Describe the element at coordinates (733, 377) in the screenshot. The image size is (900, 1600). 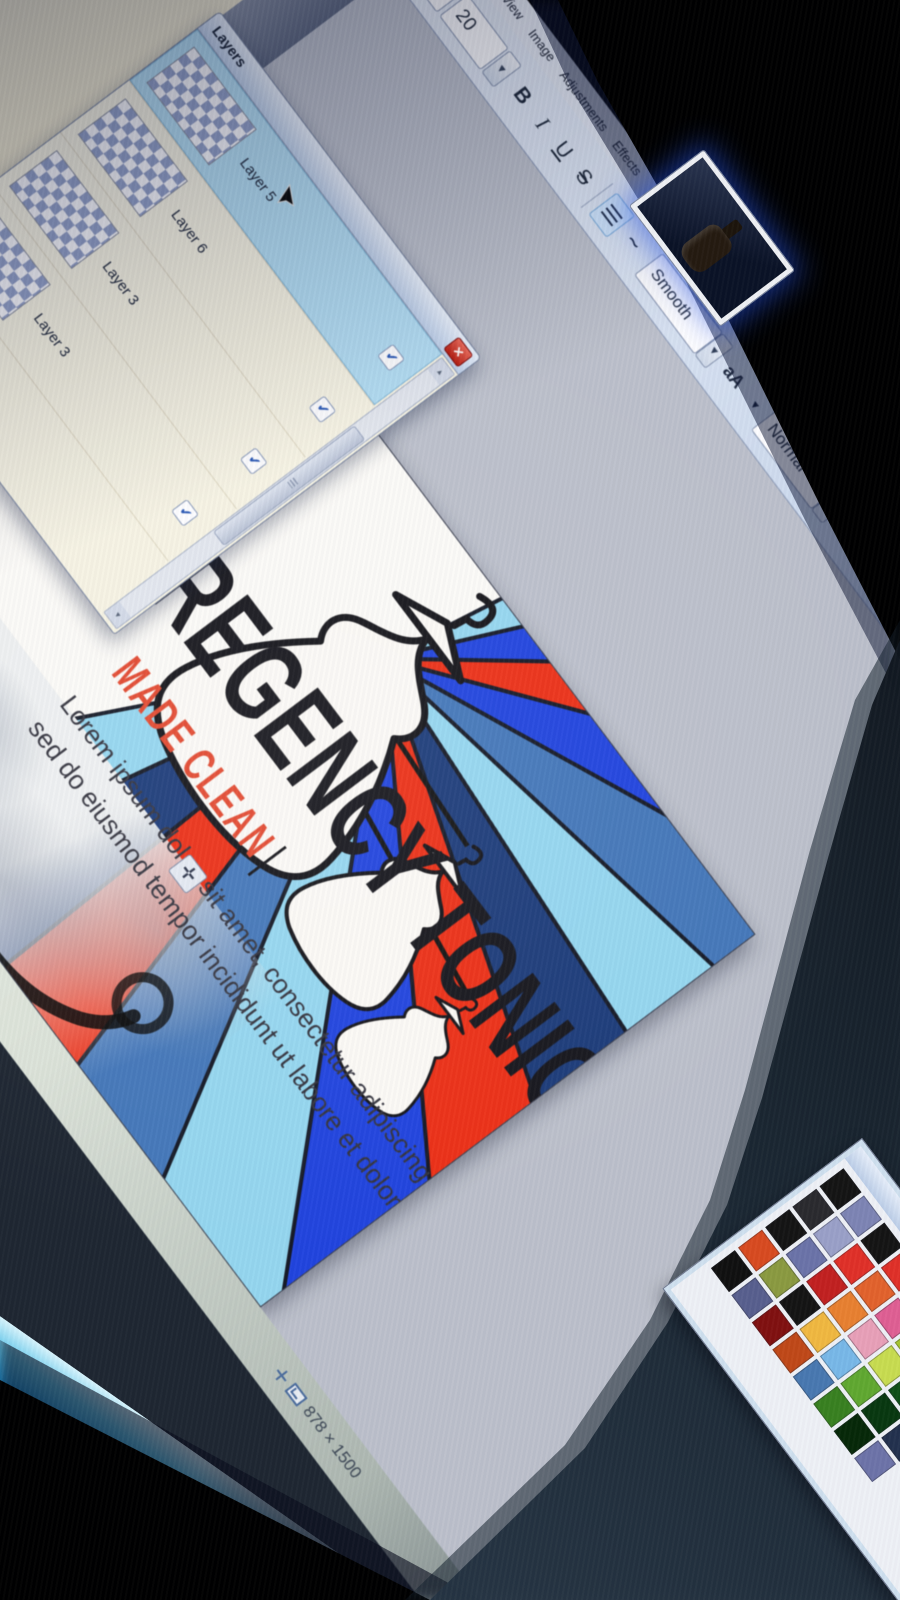
I see `font-style-icon: aA` at that location.